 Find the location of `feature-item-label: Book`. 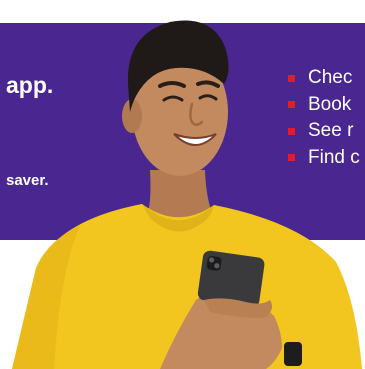

feature-item-label: Book is located at coordinates (330, 104).